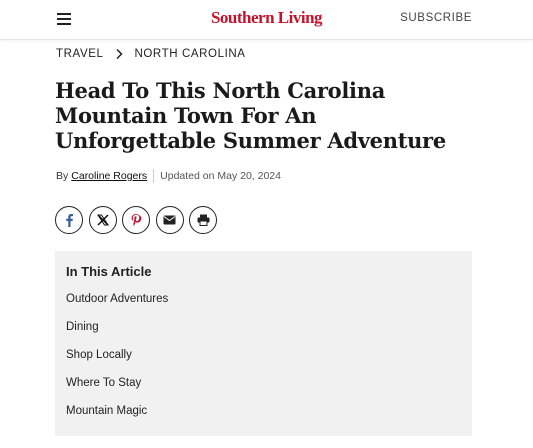 This screenshot has height=448, width=533. I want to click on toc-item-shop-locally: Shop Locally, so click(263, 361).